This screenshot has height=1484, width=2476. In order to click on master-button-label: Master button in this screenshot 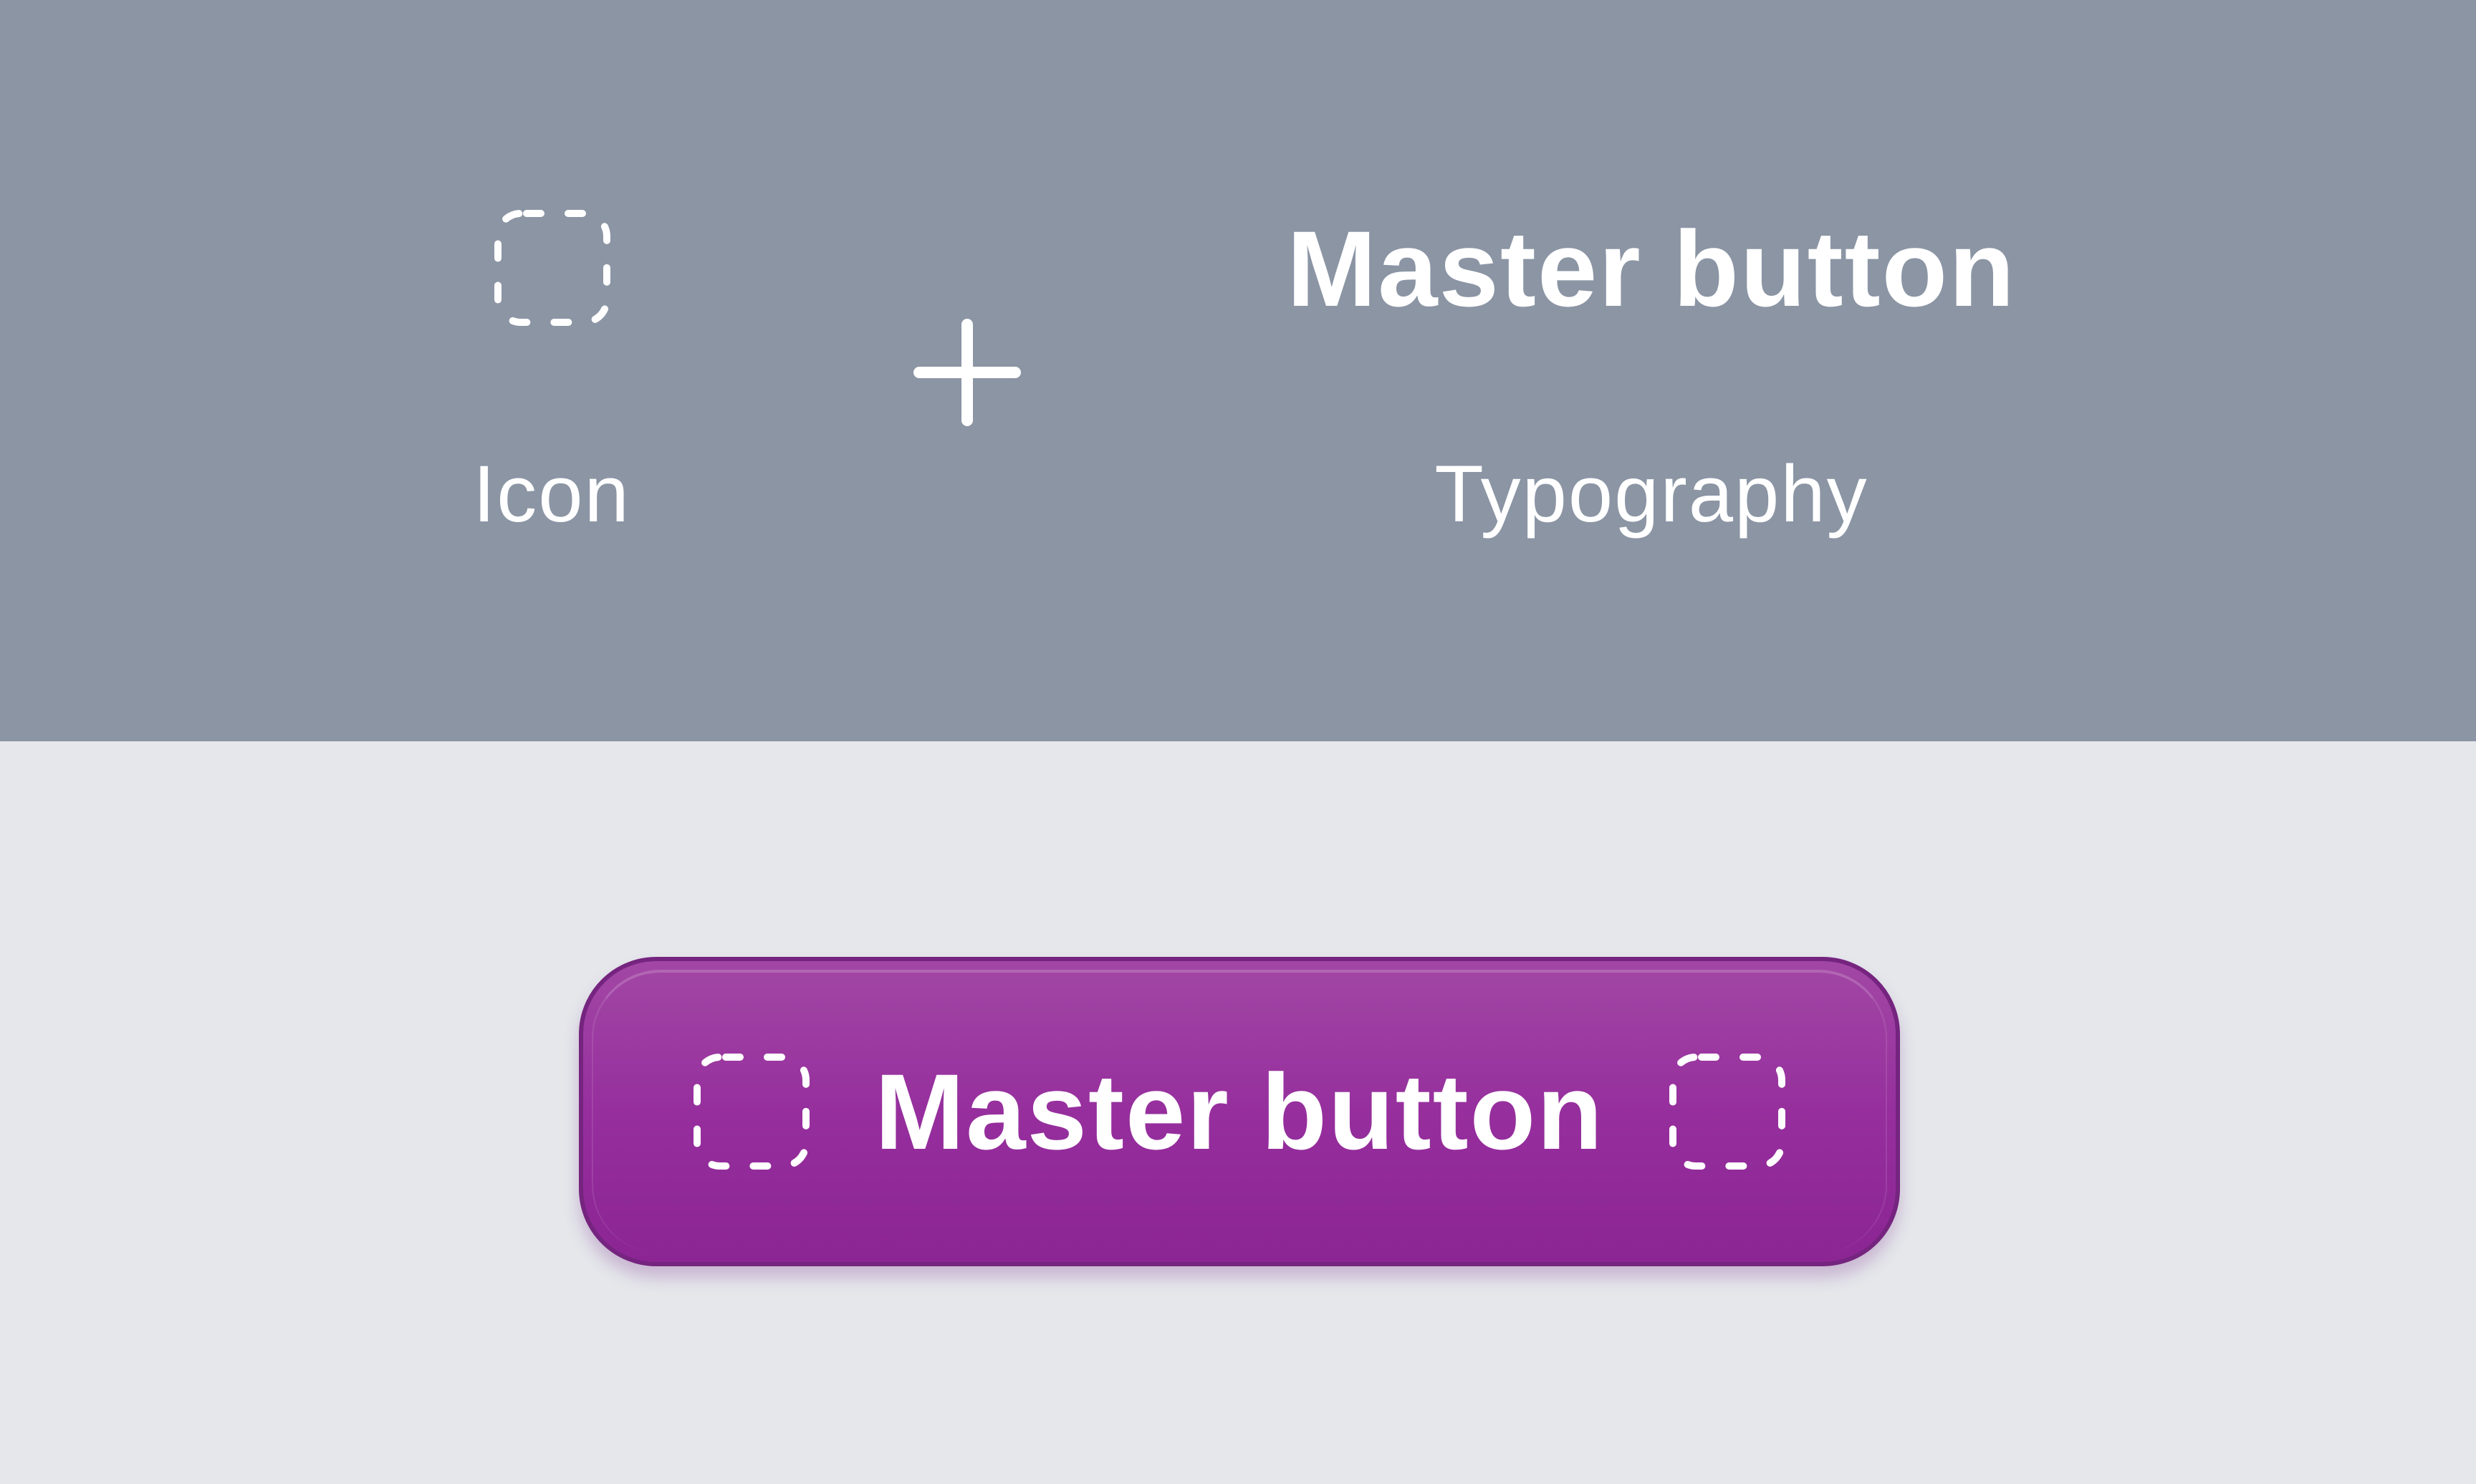, I will do `click(1240, 1111)`.